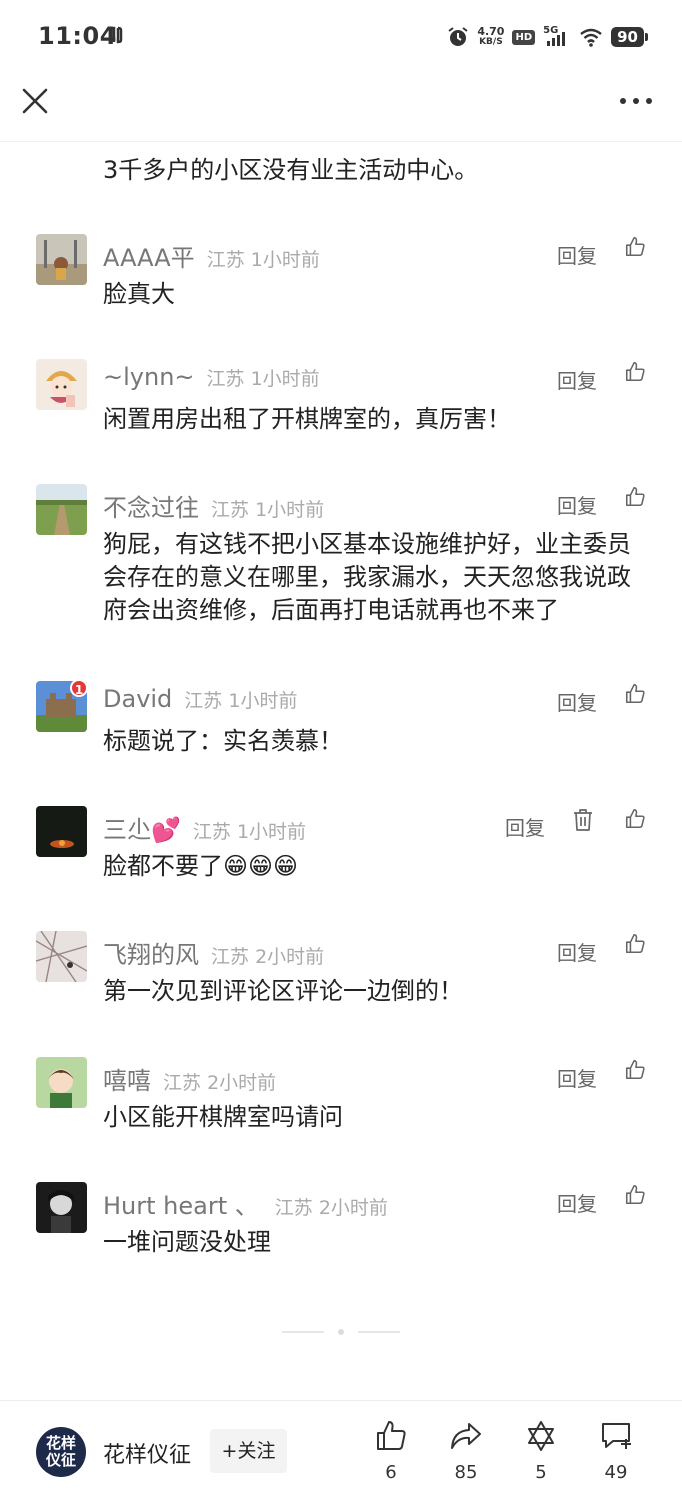  What do you see at coordinates (541, 1472) in the screenshot?
I see `collect-count: 5` at bounding box center [541, 1472].